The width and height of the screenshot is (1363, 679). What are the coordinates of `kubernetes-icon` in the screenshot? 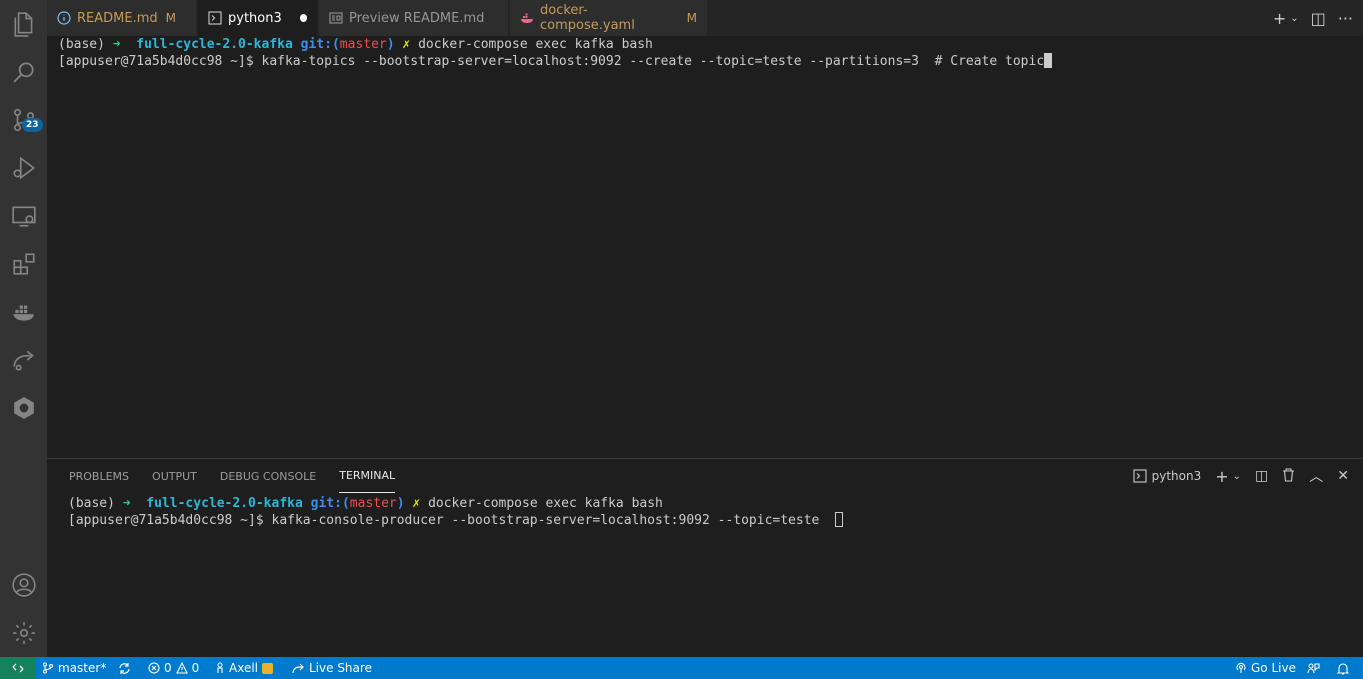 It's located at (23, 408).